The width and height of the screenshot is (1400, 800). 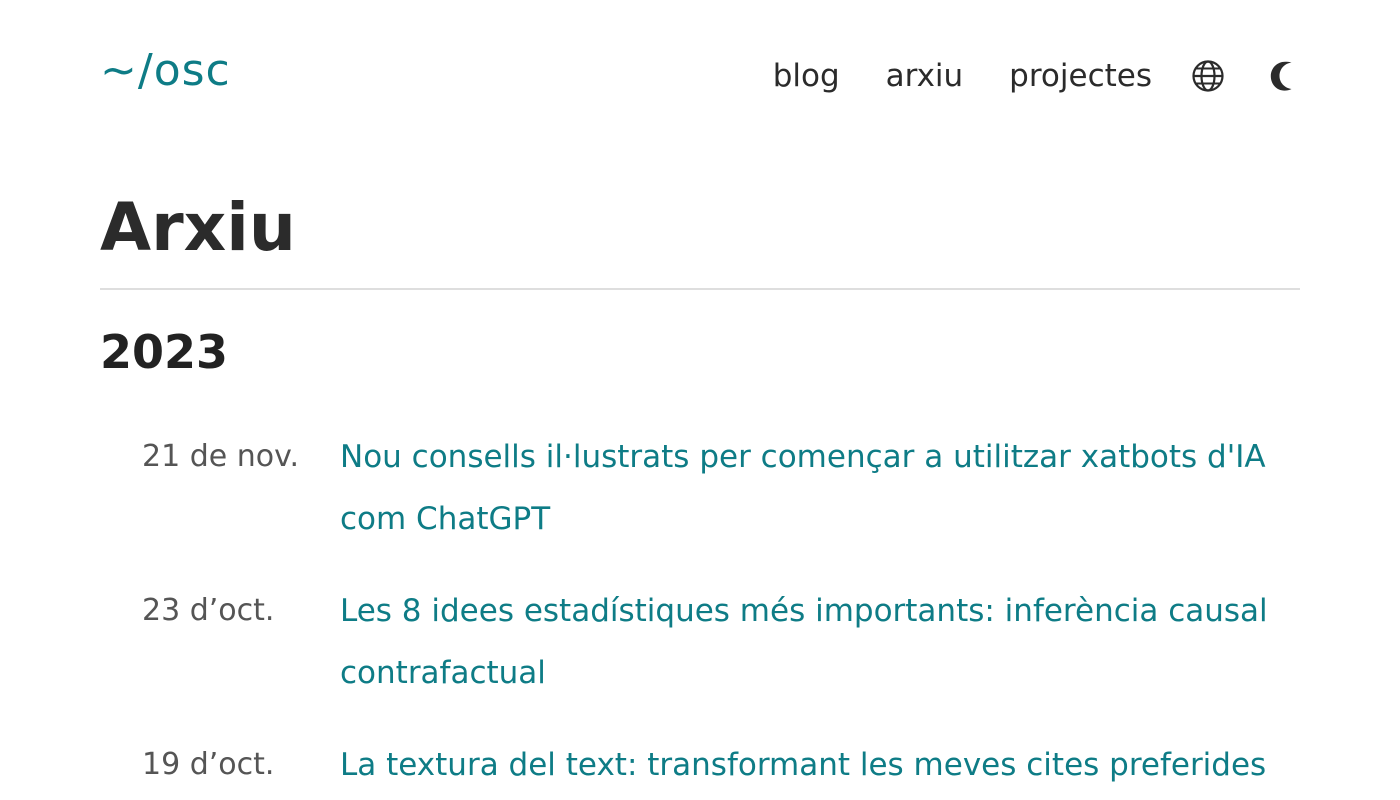 I want to click on title-divider, so click(x=700, y=289).